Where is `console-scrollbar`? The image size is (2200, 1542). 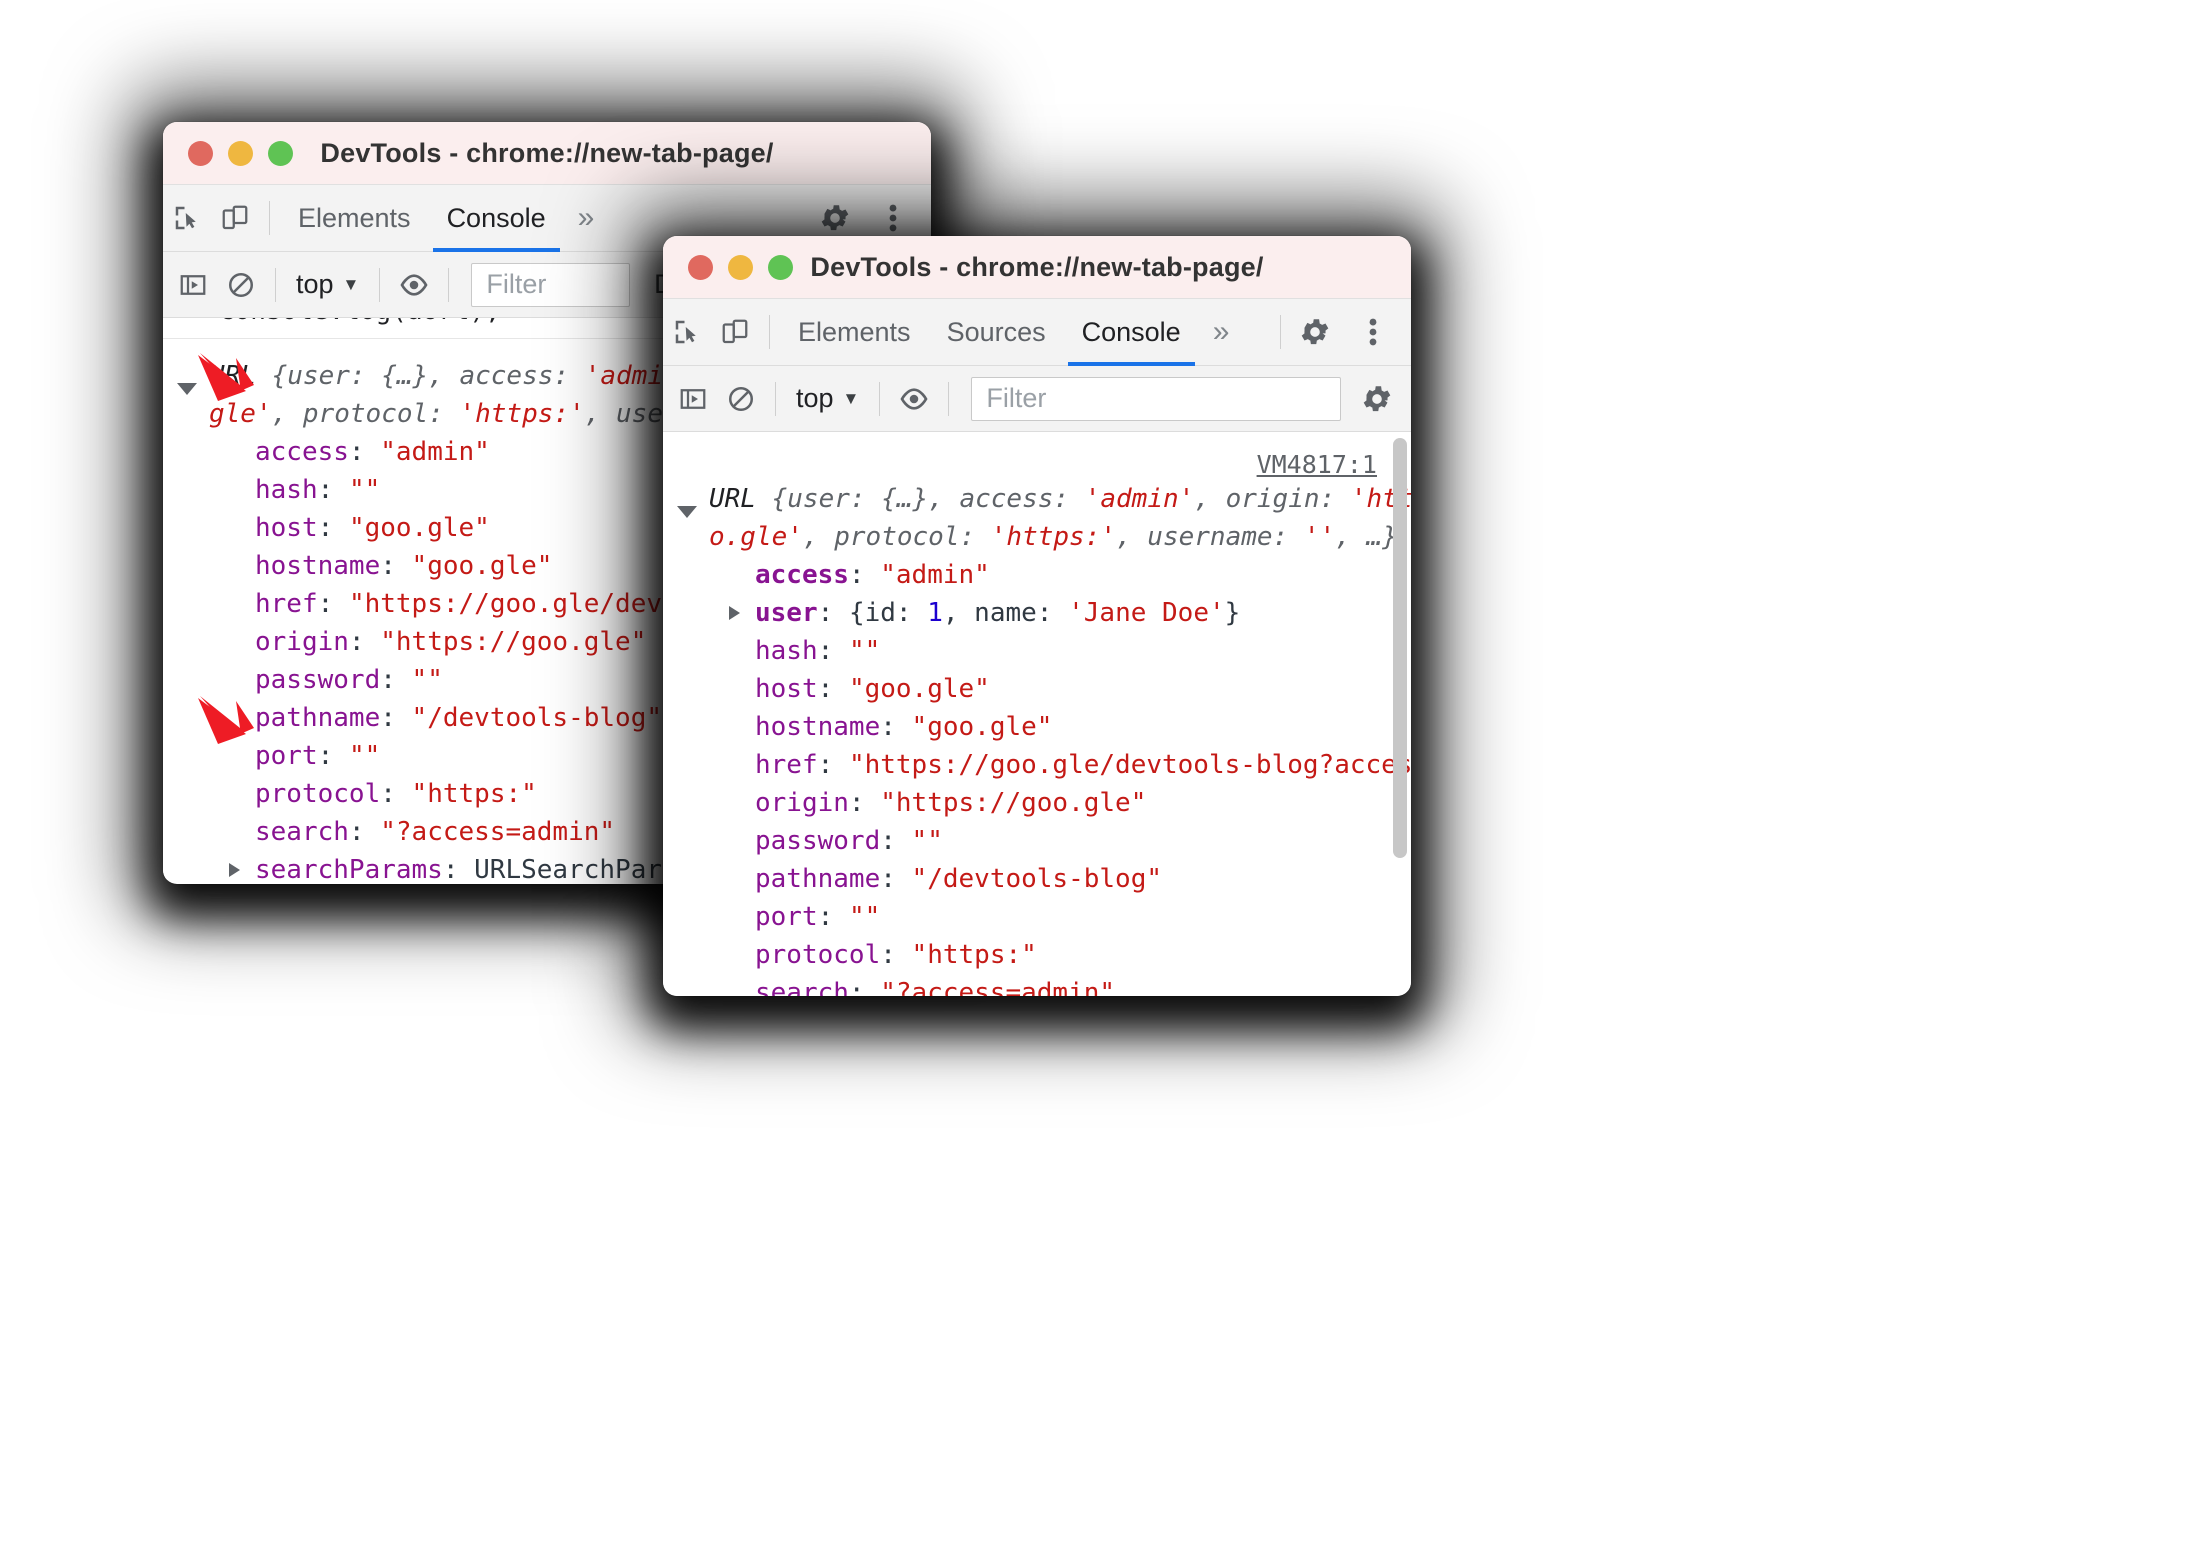 console-scrollbar is located at coordinates (1400, 714).